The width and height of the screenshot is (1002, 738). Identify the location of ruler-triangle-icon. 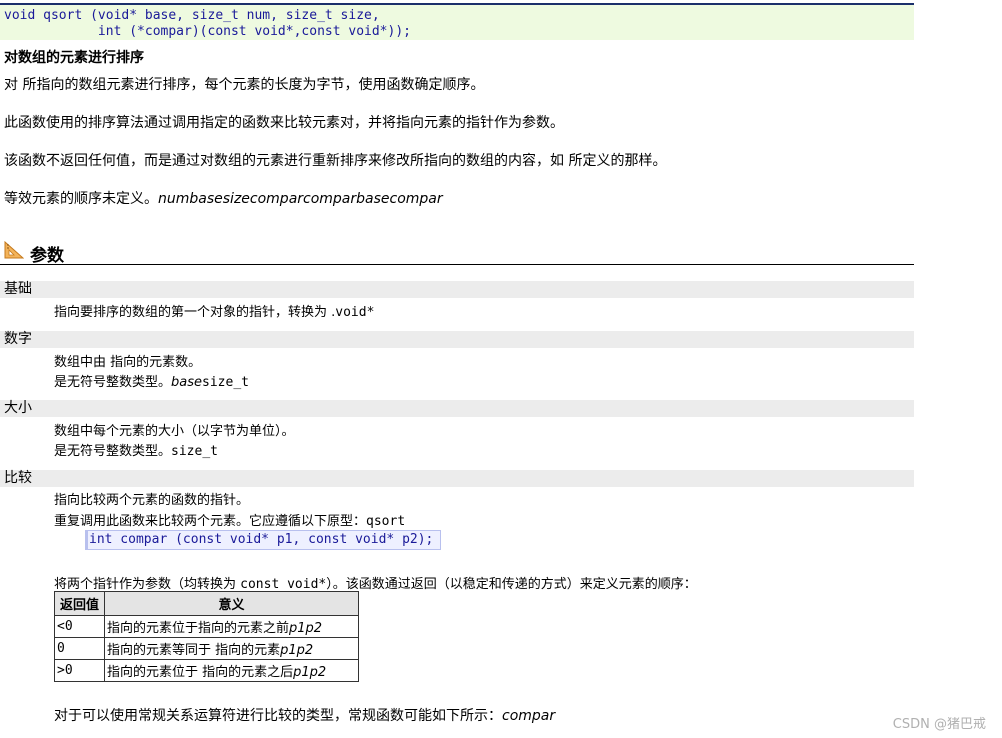
(14, 249).